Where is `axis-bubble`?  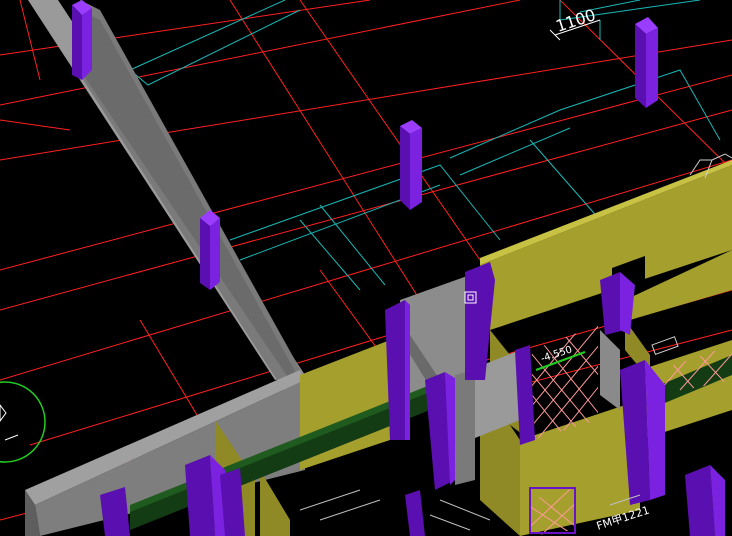 axis-bubble is located at coordinates (23, 422).